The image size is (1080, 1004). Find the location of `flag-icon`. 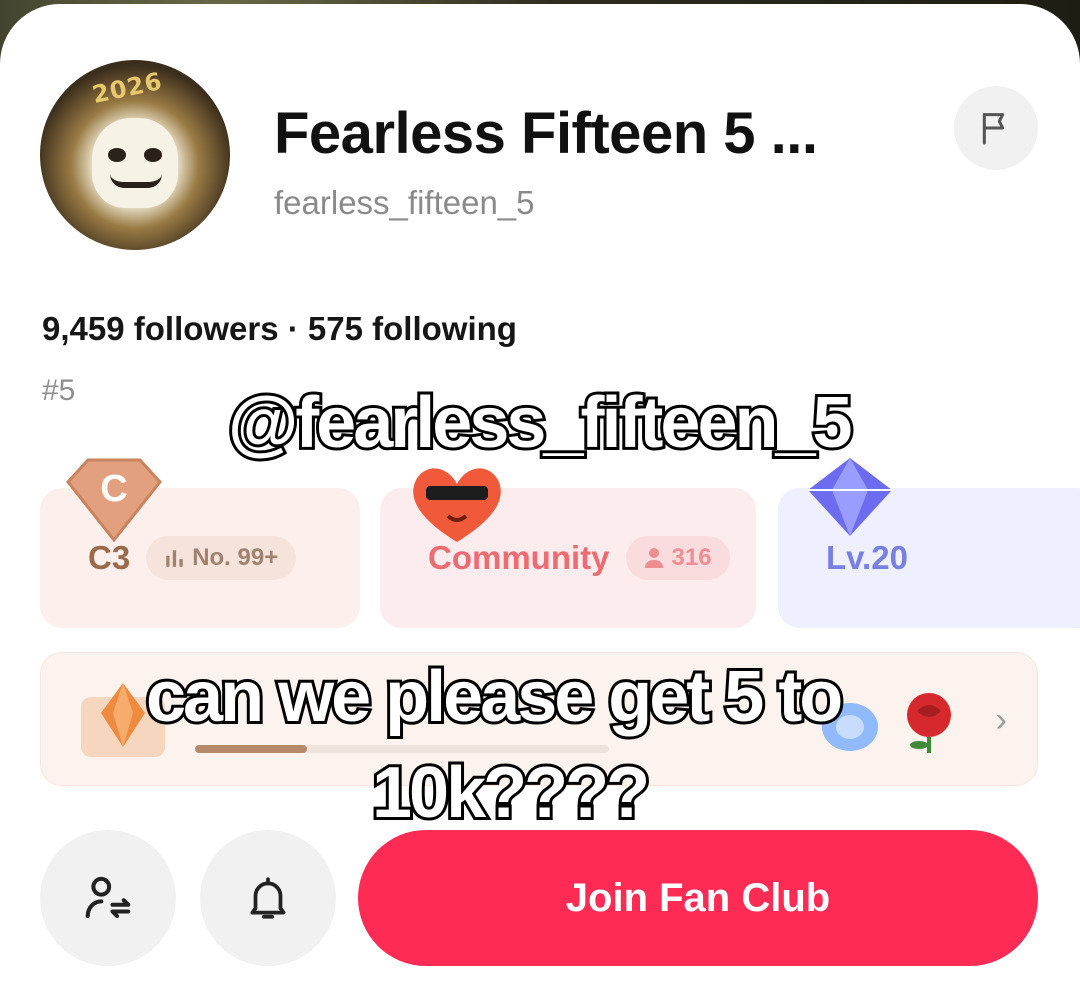

flag-icon is located at coordinates (993, 129).